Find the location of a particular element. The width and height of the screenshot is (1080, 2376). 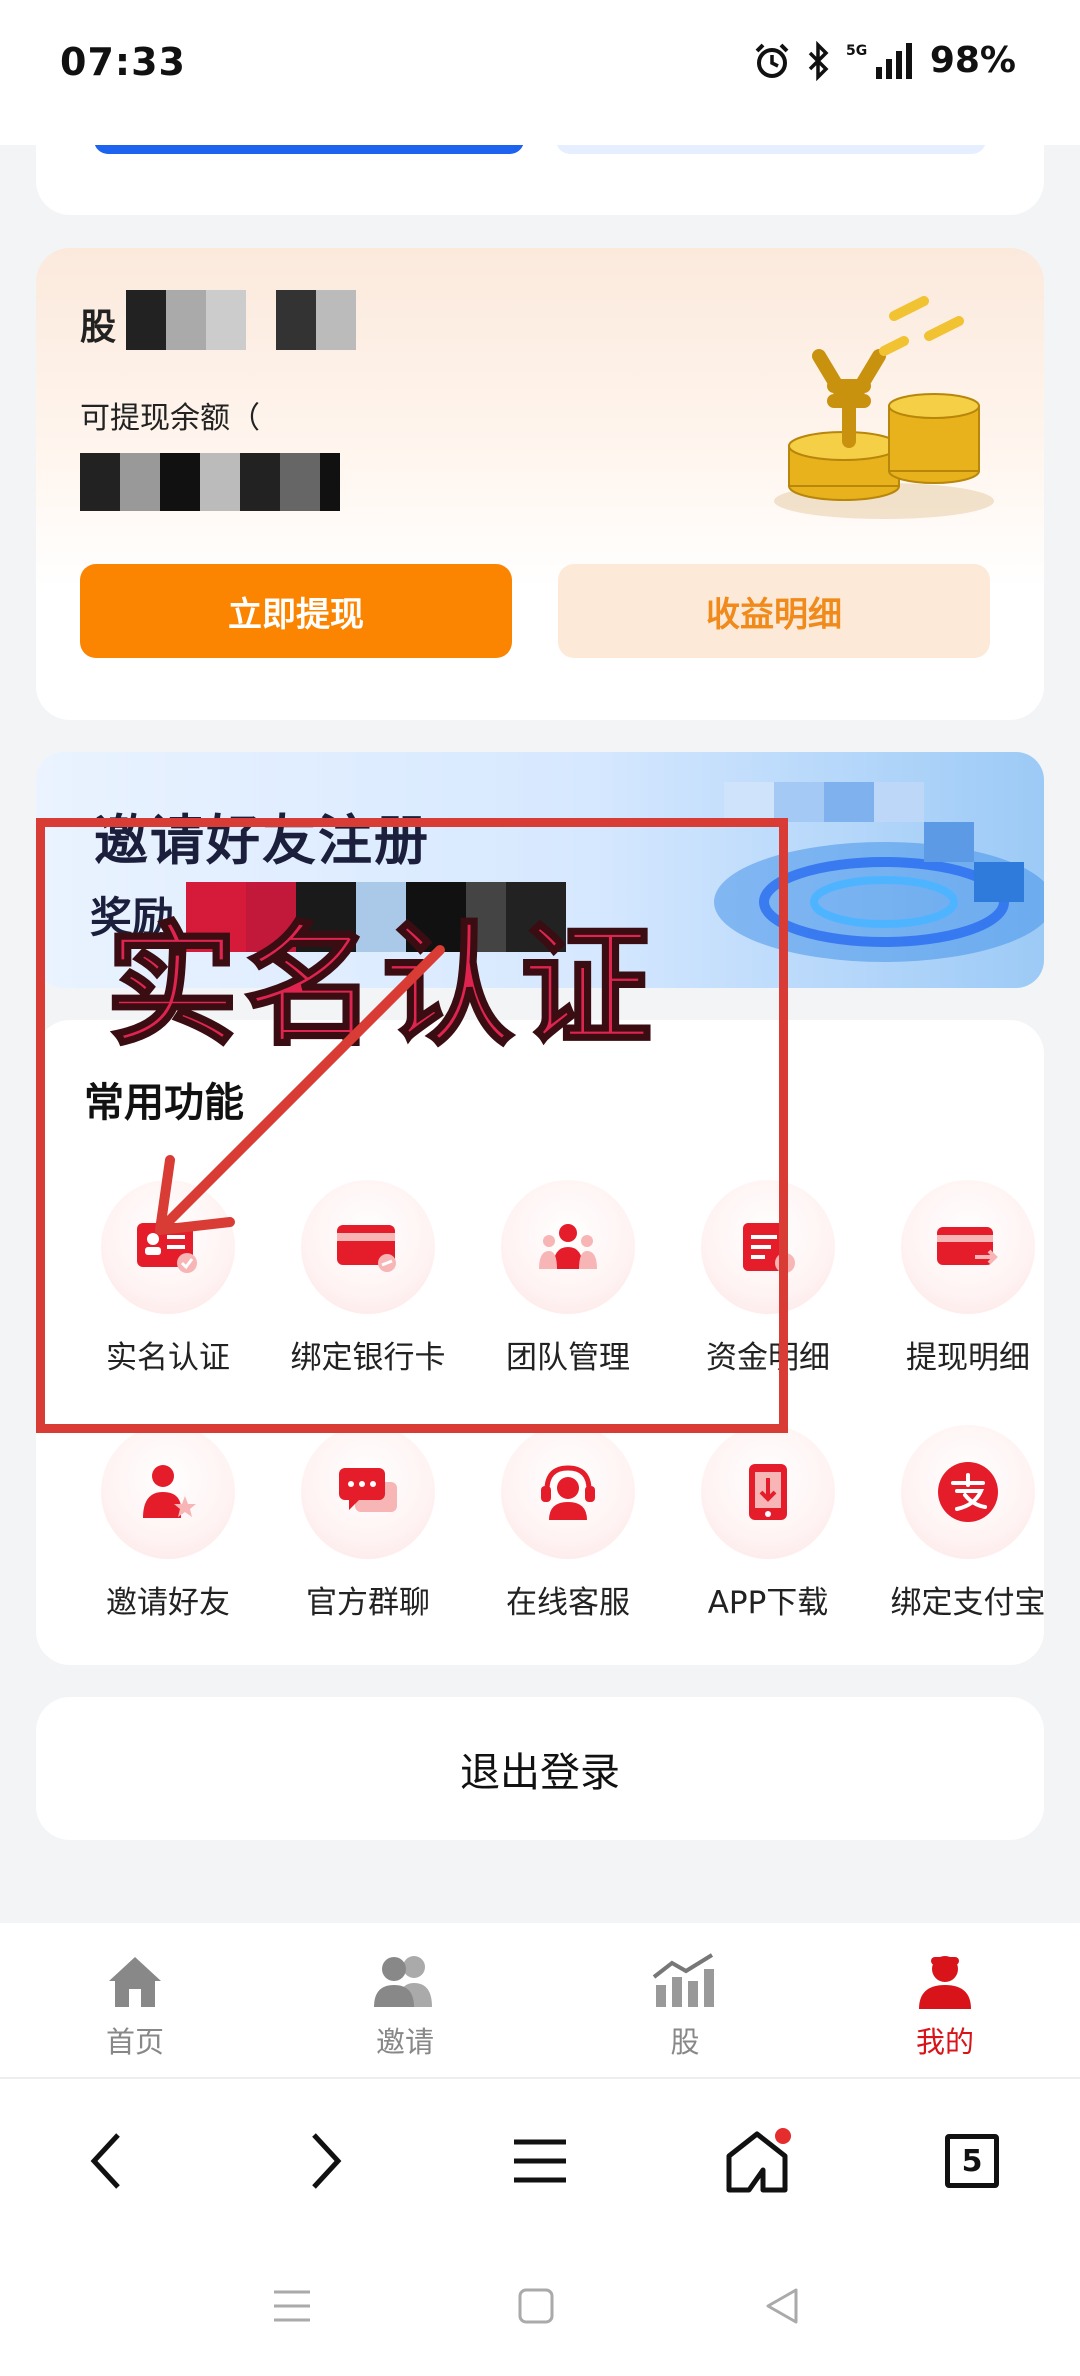

function-row: 邀请好友 官方群聊 在线客服 APP下载 绑定支付宝 is located at coordinates (541, 1535).